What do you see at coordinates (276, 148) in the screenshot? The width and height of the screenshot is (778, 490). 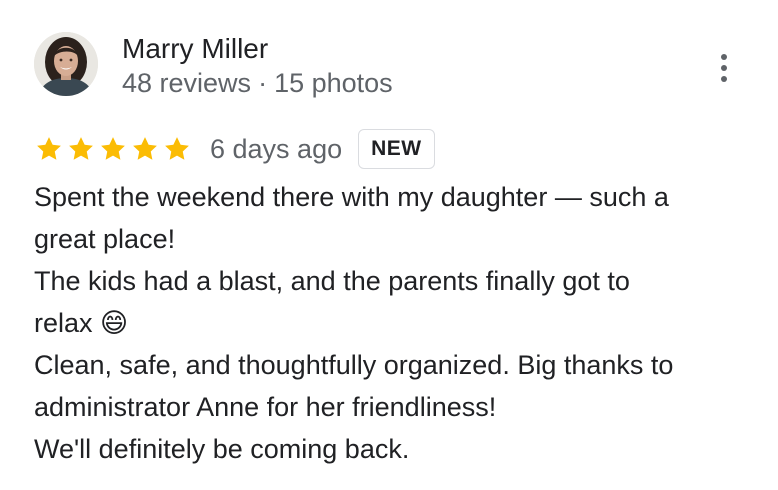 I see `review-time: 6 days ago` at bounding box center [276, 148].